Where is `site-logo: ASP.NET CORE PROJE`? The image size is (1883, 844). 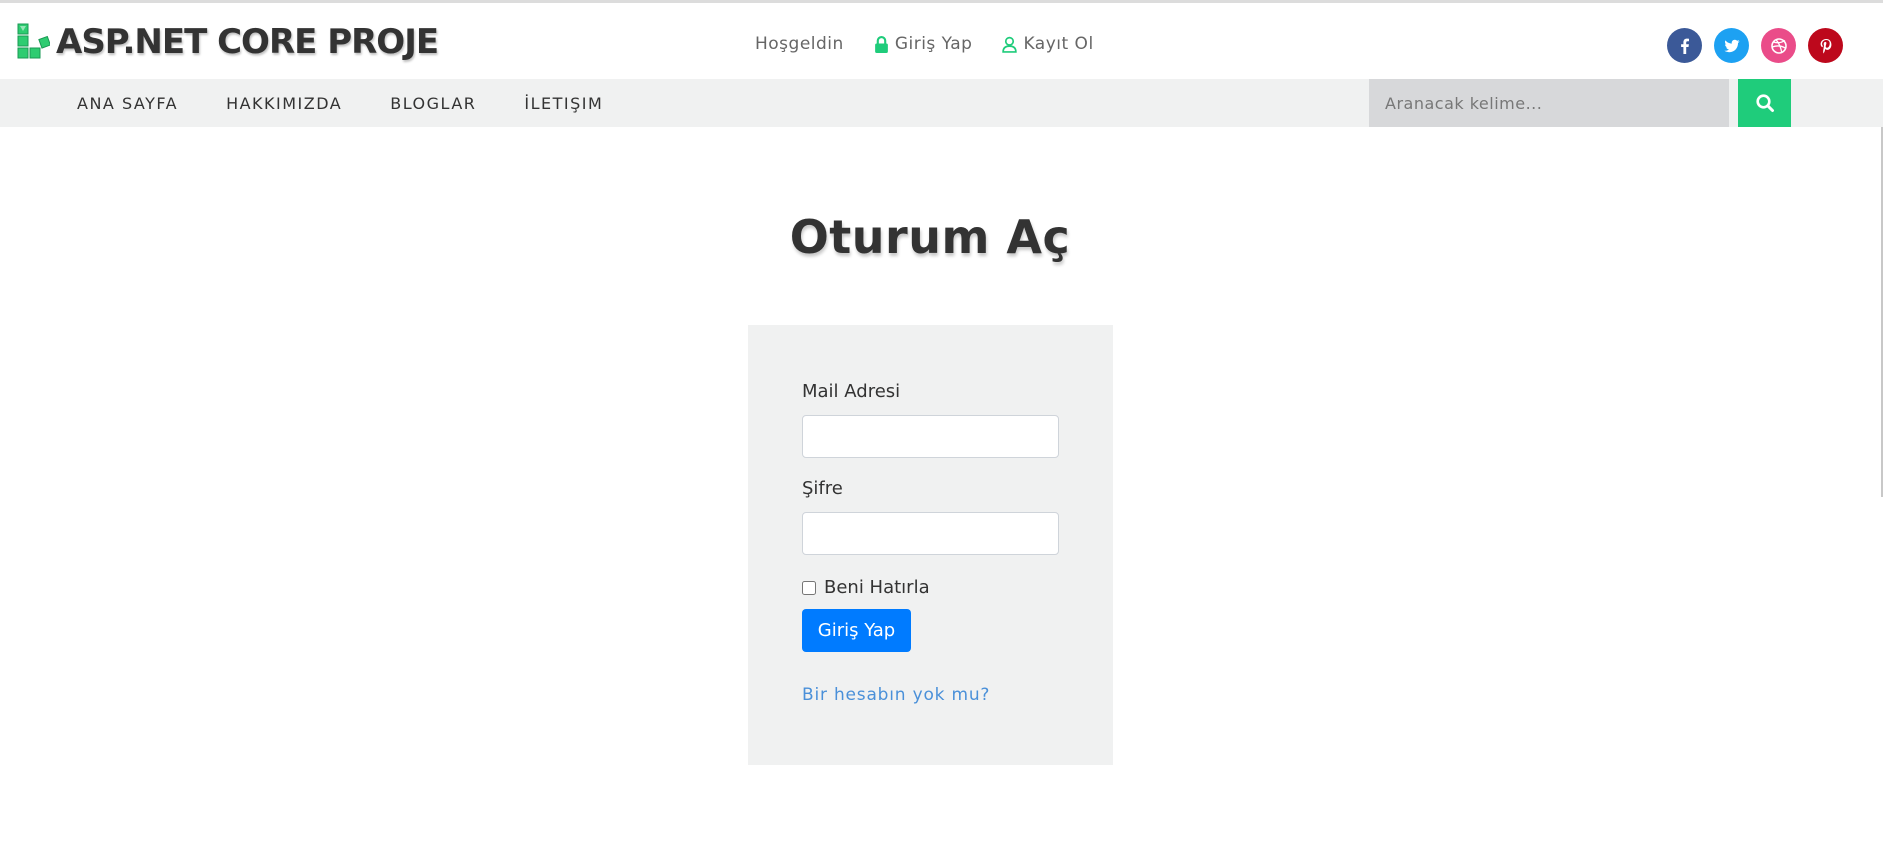
site-logo: ASP.NET CORE PROJE is located at coordinates (227, 42).